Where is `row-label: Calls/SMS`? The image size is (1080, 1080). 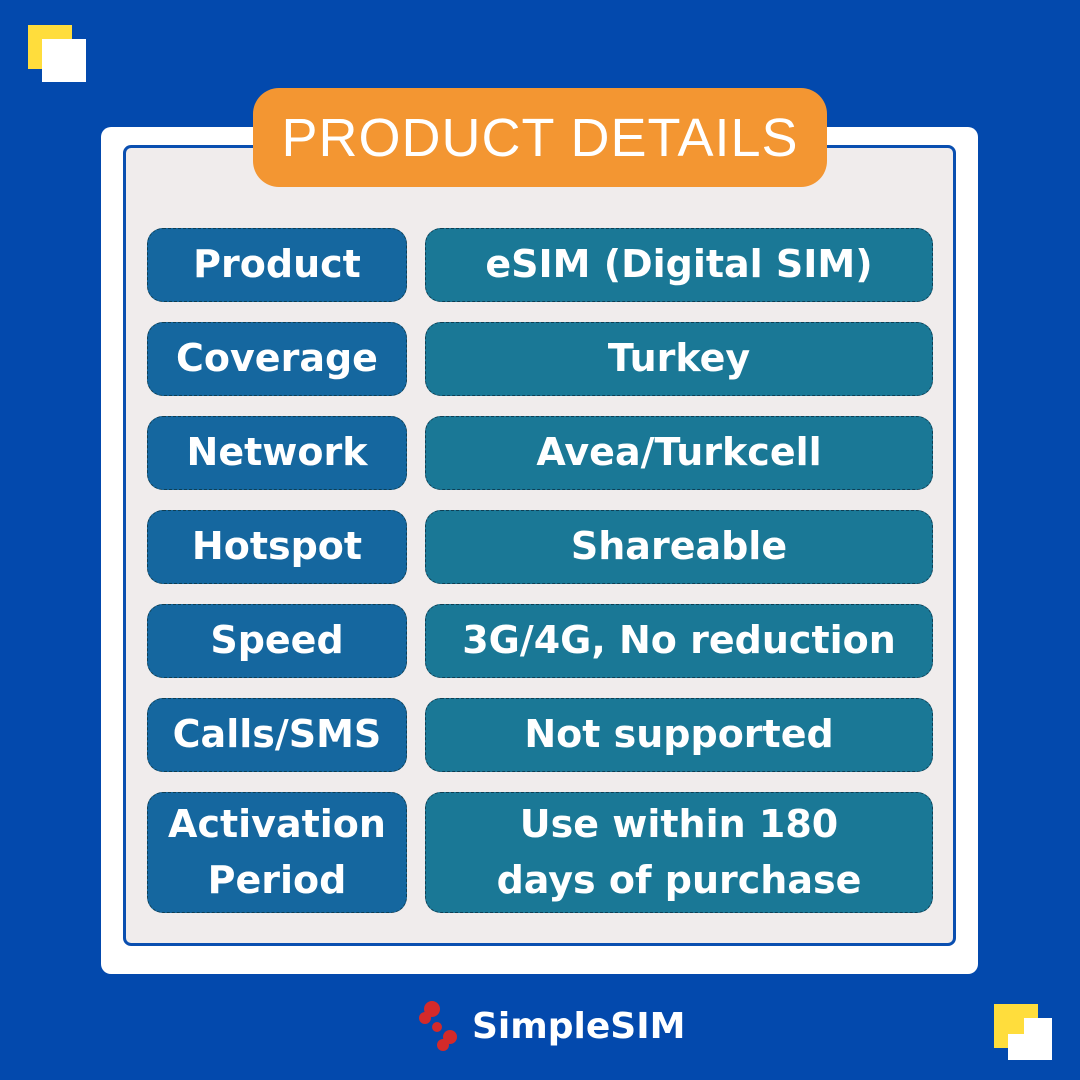 row-label: Calls/SMS is located at coordinates (277, 735).